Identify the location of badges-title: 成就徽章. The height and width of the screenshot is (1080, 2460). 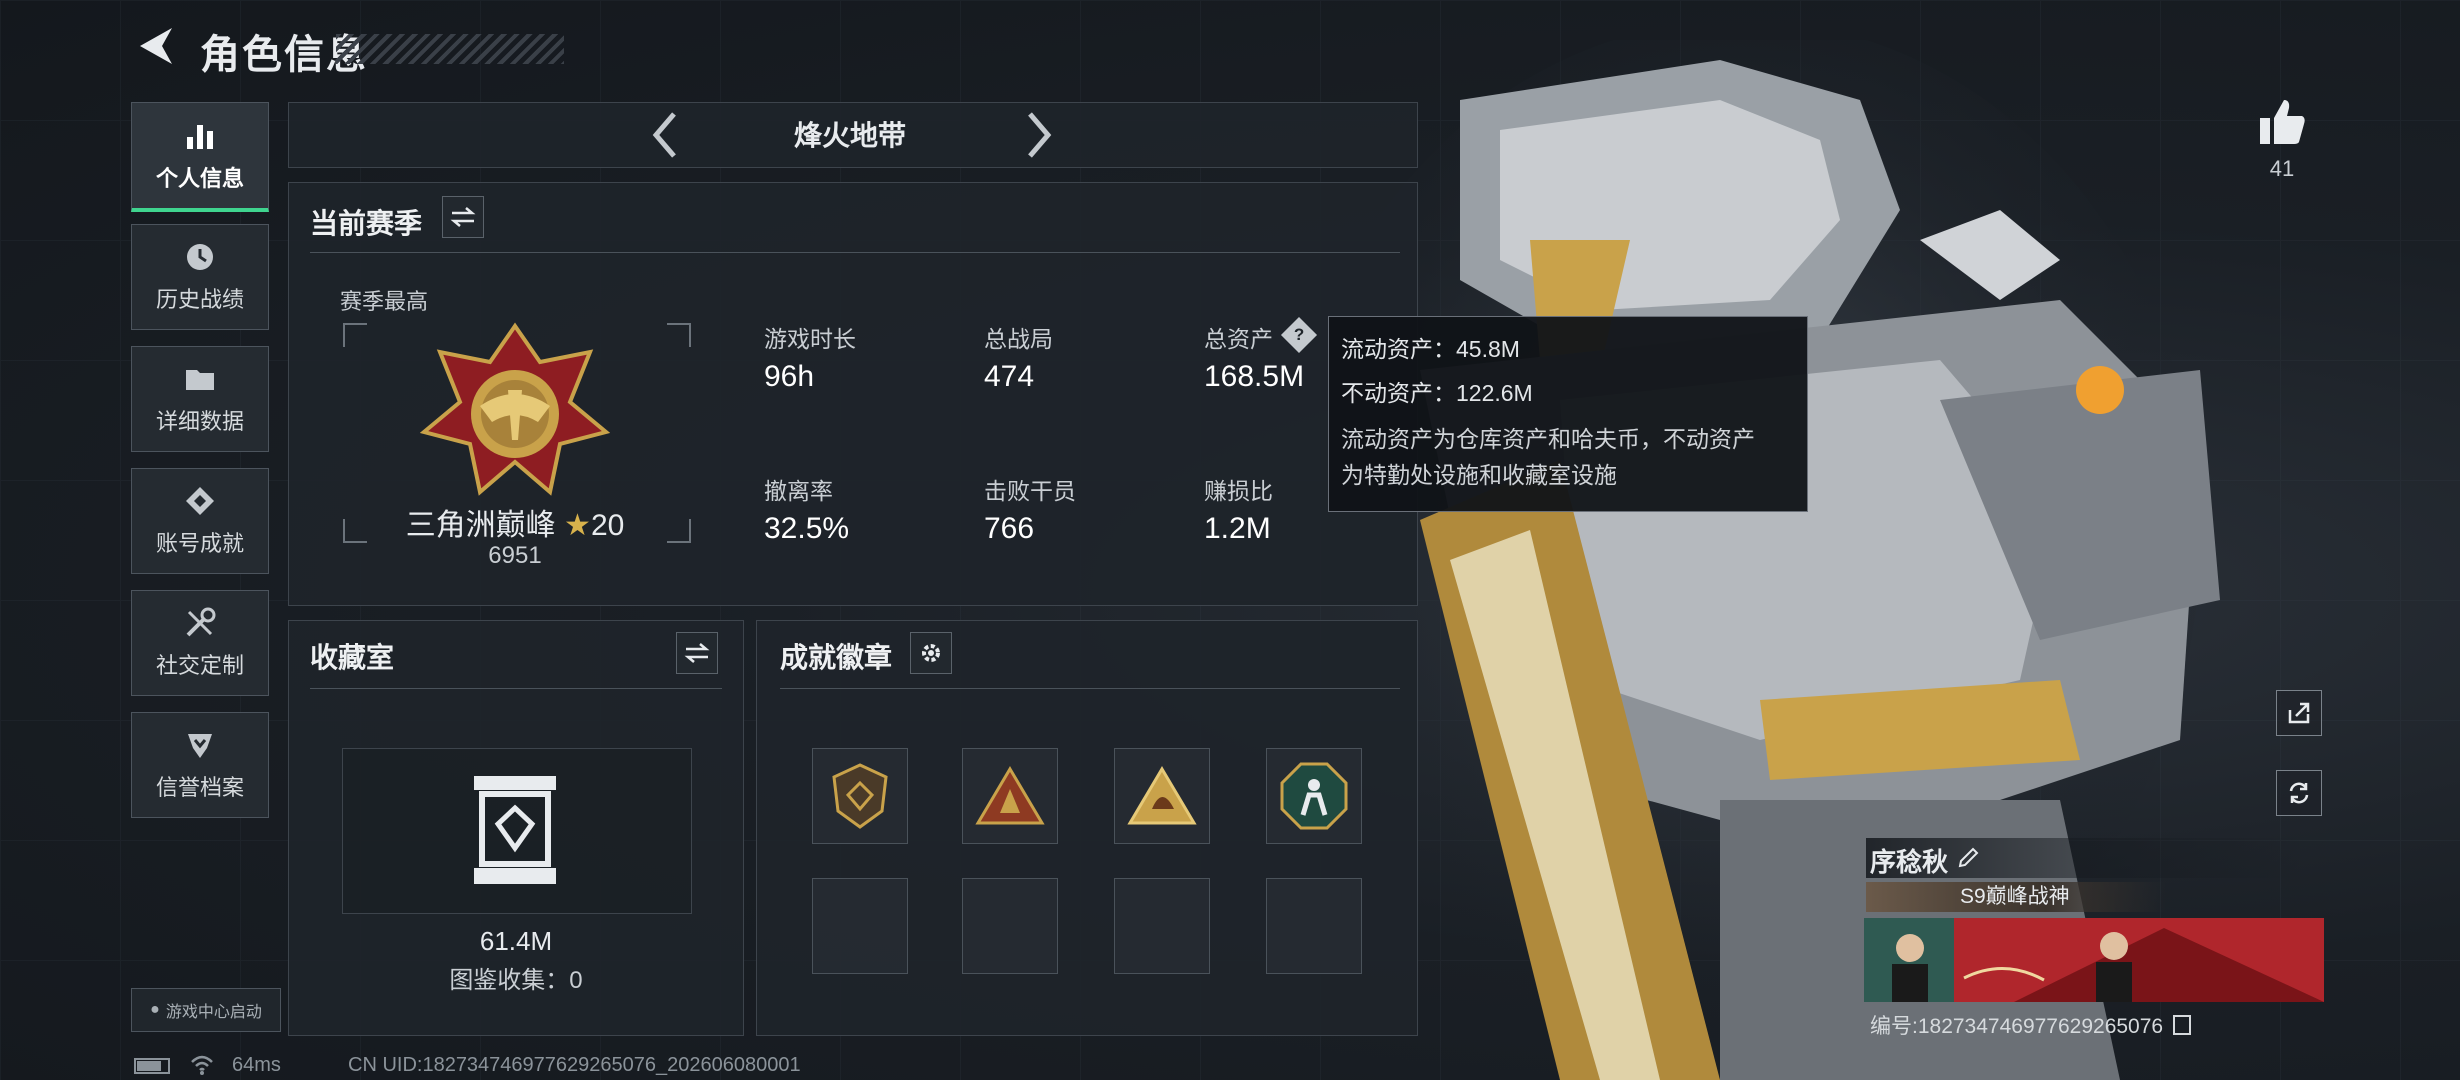
(836, 657).